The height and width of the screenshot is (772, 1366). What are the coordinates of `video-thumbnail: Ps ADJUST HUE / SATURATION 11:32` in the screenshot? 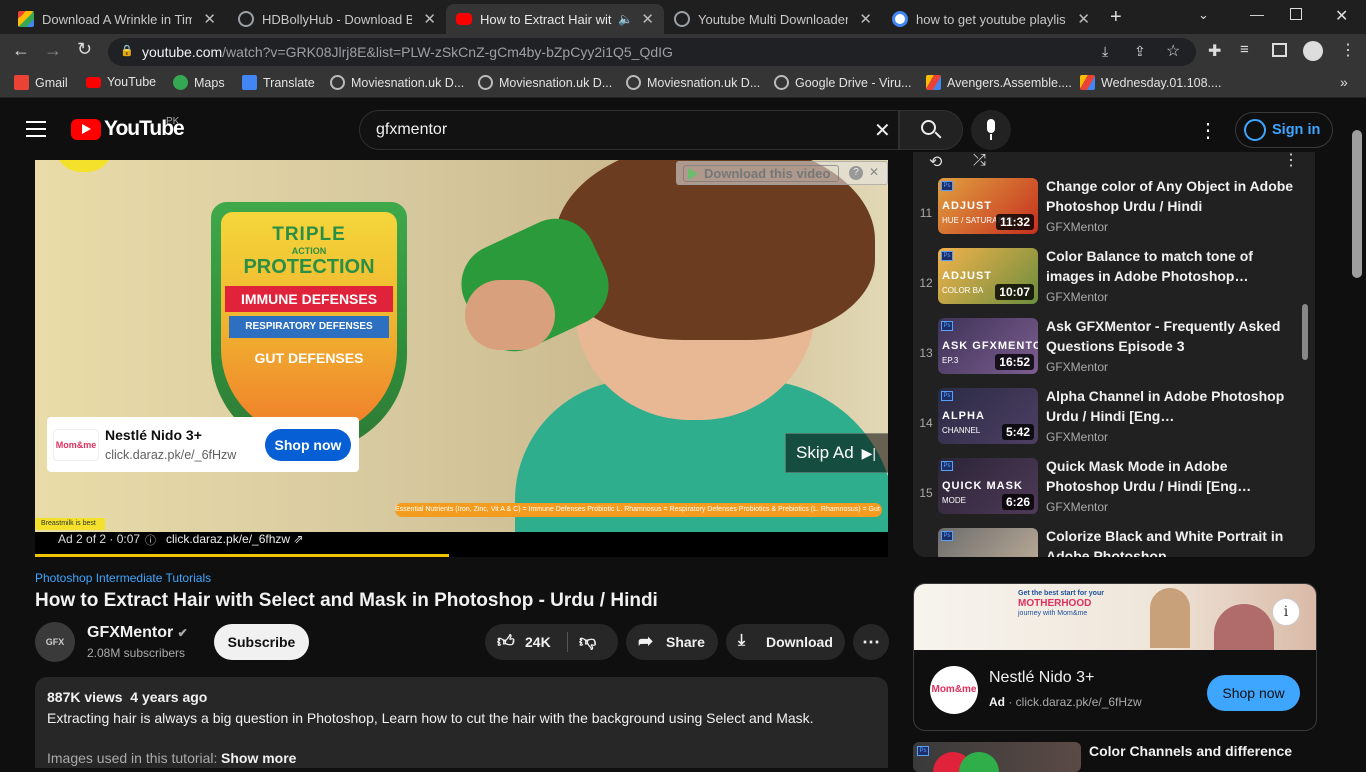 It's located at (988, 206).